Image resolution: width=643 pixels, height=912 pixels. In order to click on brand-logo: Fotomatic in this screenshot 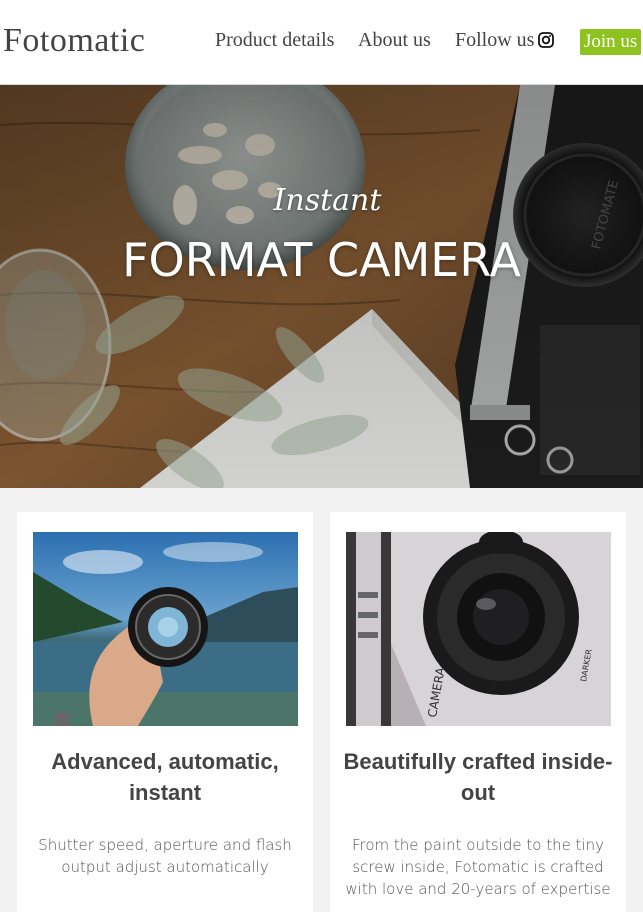, I will do `click(74, 41)`.